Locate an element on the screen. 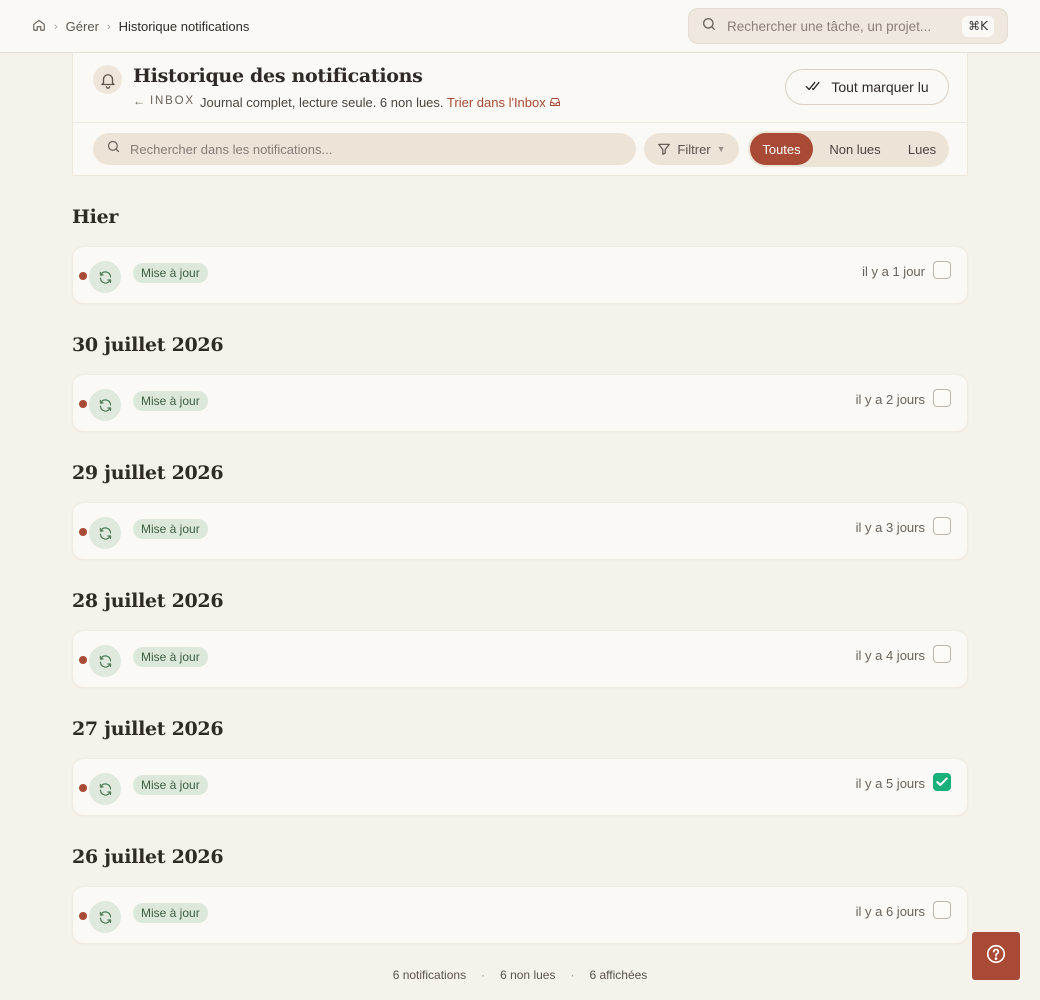 The height and width of the screenshot is (1000, 1040). group-title: 27 juillet 2026 is located at coordinates (148, 729).